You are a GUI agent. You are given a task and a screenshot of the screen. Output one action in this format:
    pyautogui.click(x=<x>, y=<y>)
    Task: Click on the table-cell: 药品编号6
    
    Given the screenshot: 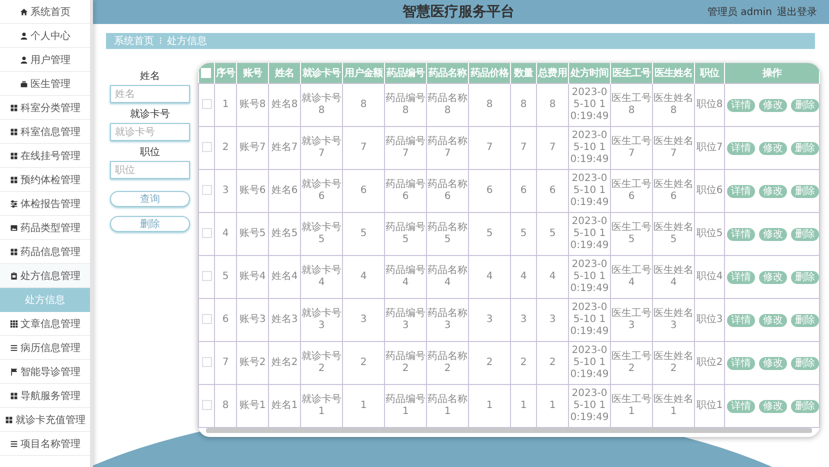 What is the action you would take?
    pyautogui.click(x=405, y=191)
    